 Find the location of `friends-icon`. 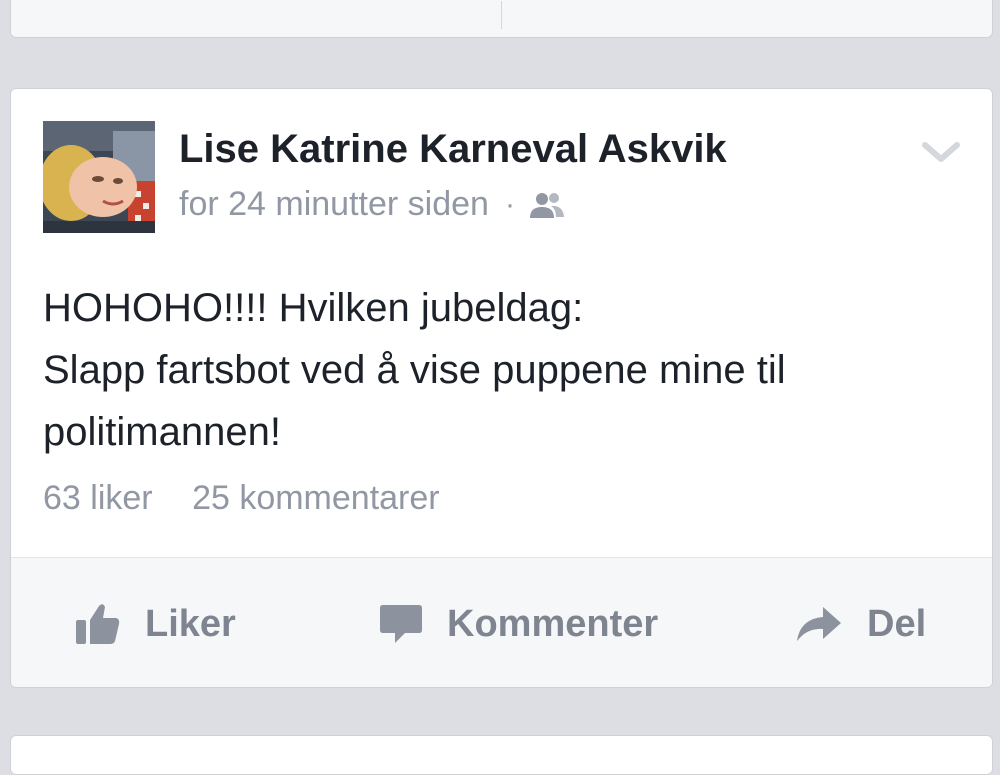

friends-icon is located at coordinates (547, 205).